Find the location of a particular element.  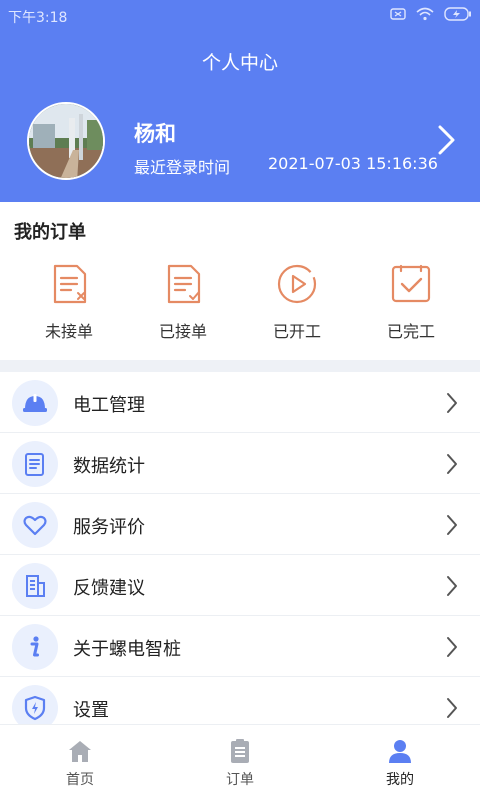

menu-item-data-statistics: 数据统计 is located at coordinates (240, 463).